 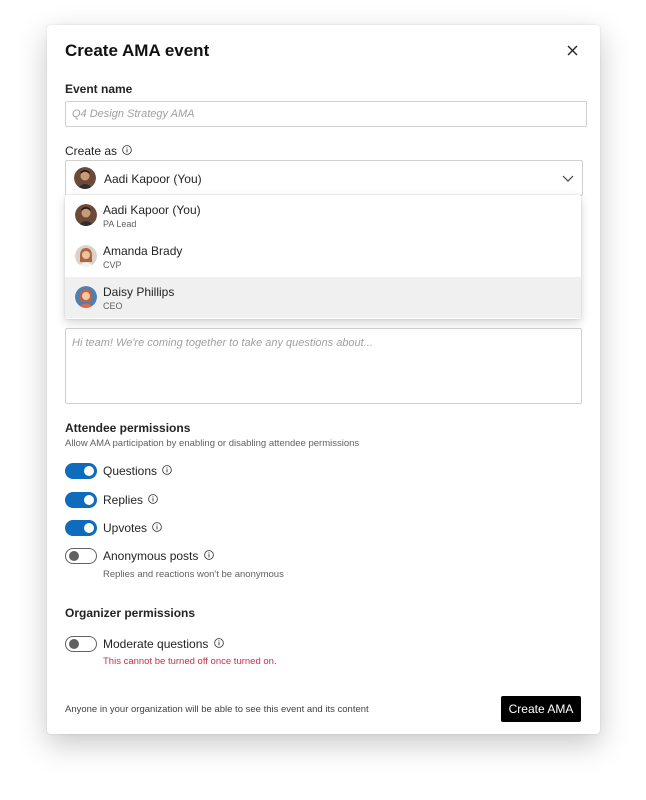 What do you see at coordinates (152, 210) in the screenshot?
I see `option-name: Aadi Kapoor (You)` at bounding box center [152, 210].